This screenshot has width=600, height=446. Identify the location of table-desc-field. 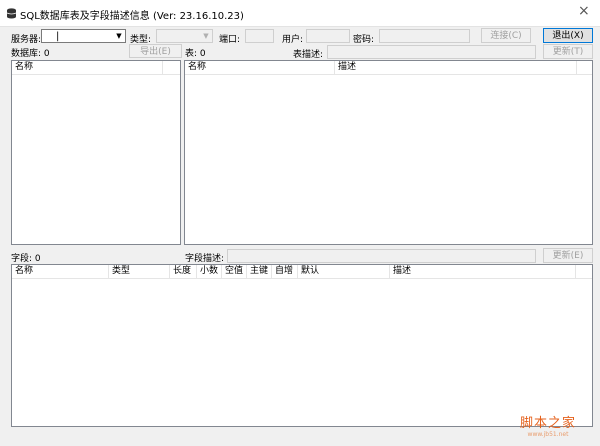
(431, 52).